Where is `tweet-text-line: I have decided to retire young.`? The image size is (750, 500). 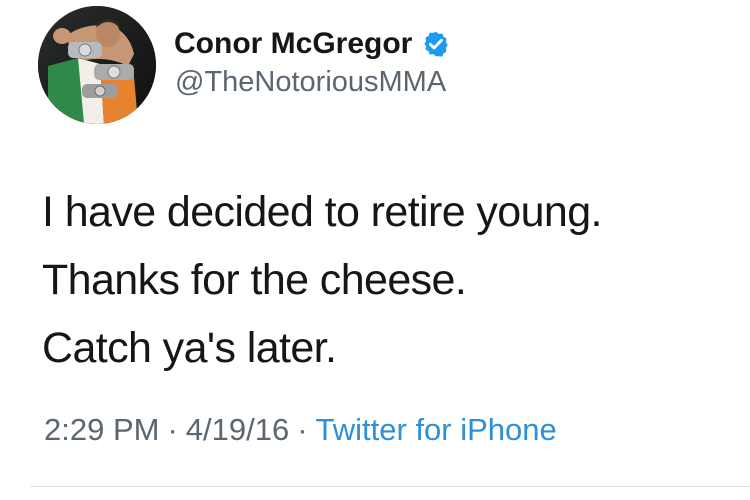
tweet-text-line: I have decided to retire young. is located at coordinates (322, 212).